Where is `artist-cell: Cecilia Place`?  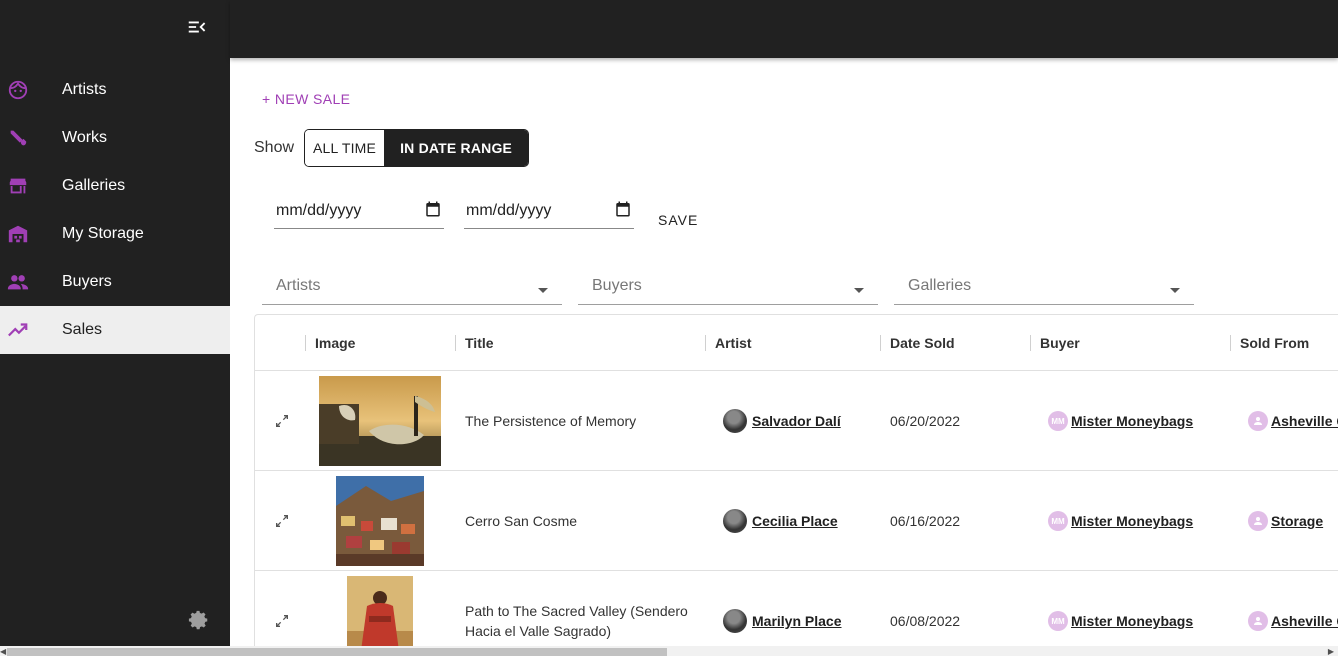 artist-cell: Cecilia Place is located at coordinates (780, 521).